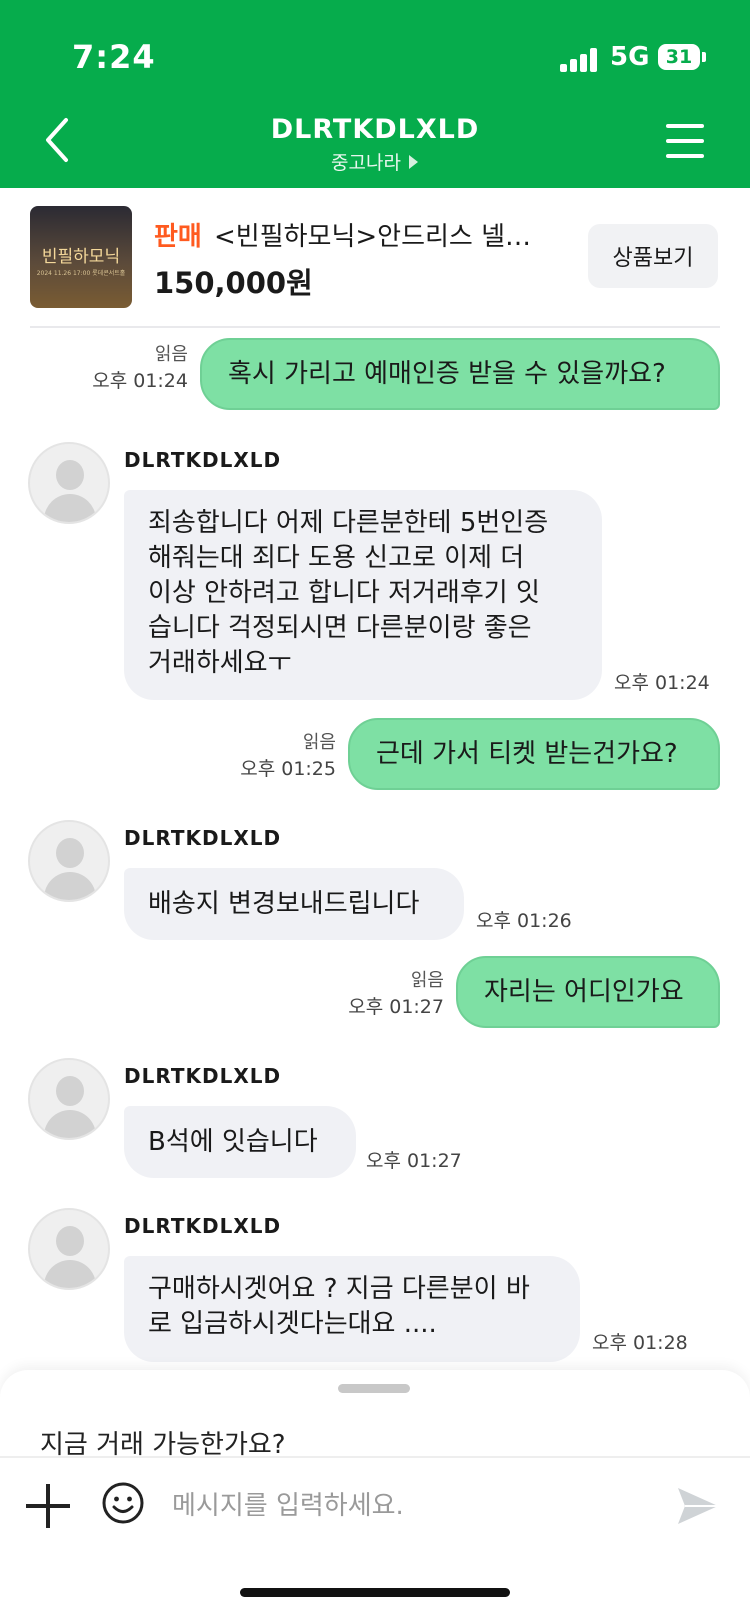  What do you see at coordinates (413, 162) in the screenshot?
I see `caret-right-icon` at bounding box center [413, 162].